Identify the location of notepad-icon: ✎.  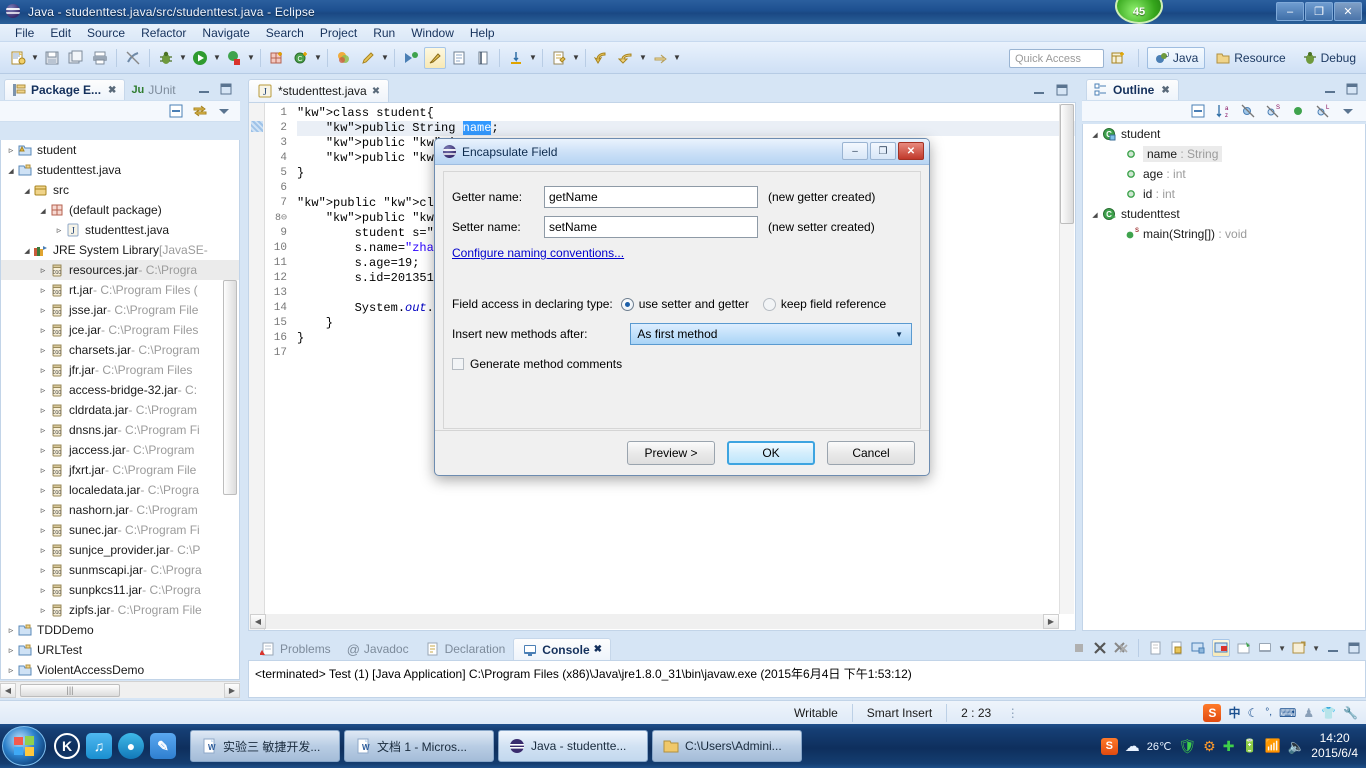
(163, 746).